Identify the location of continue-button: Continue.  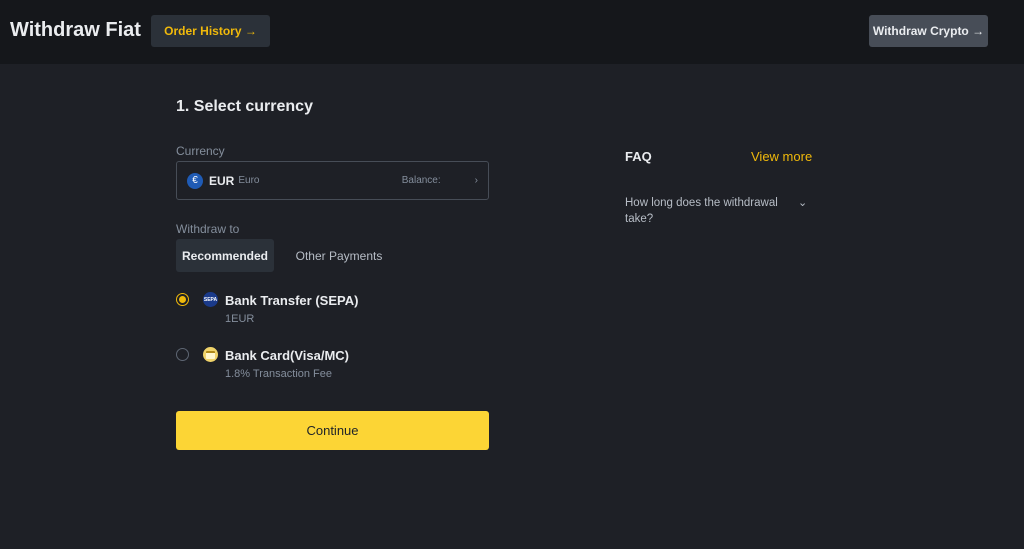
(332, 430).